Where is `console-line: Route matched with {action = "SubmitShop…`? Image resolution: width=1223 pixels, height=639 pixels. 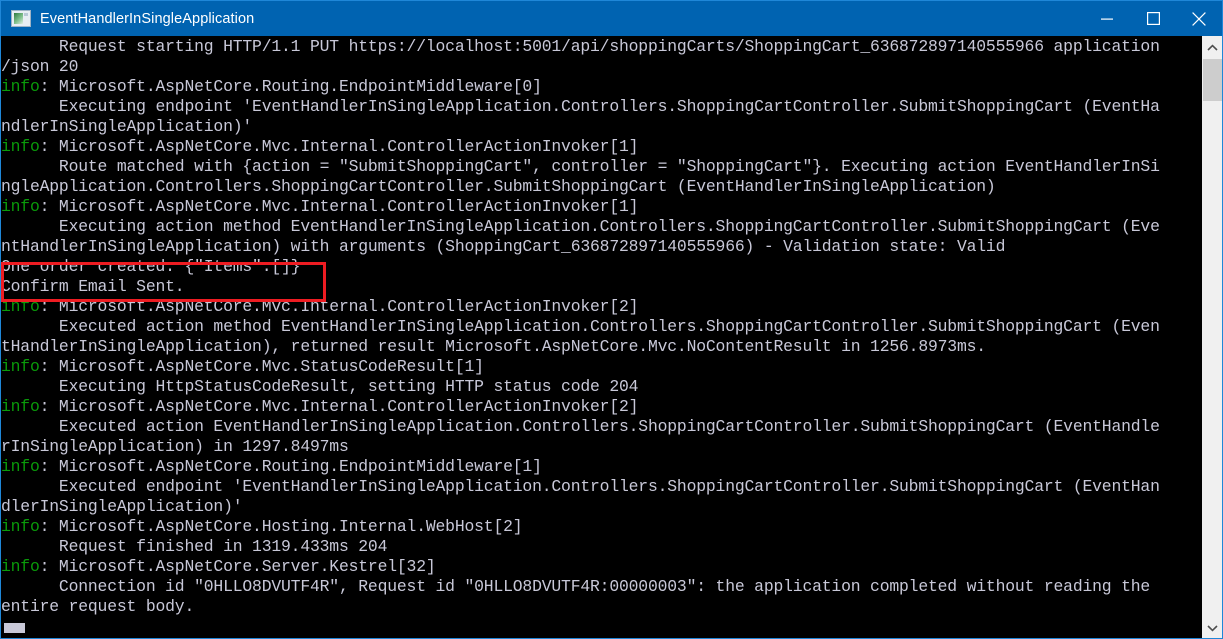 console-line: Route matched with {action = "SubmitShop… is located at coordinates (580, 167).